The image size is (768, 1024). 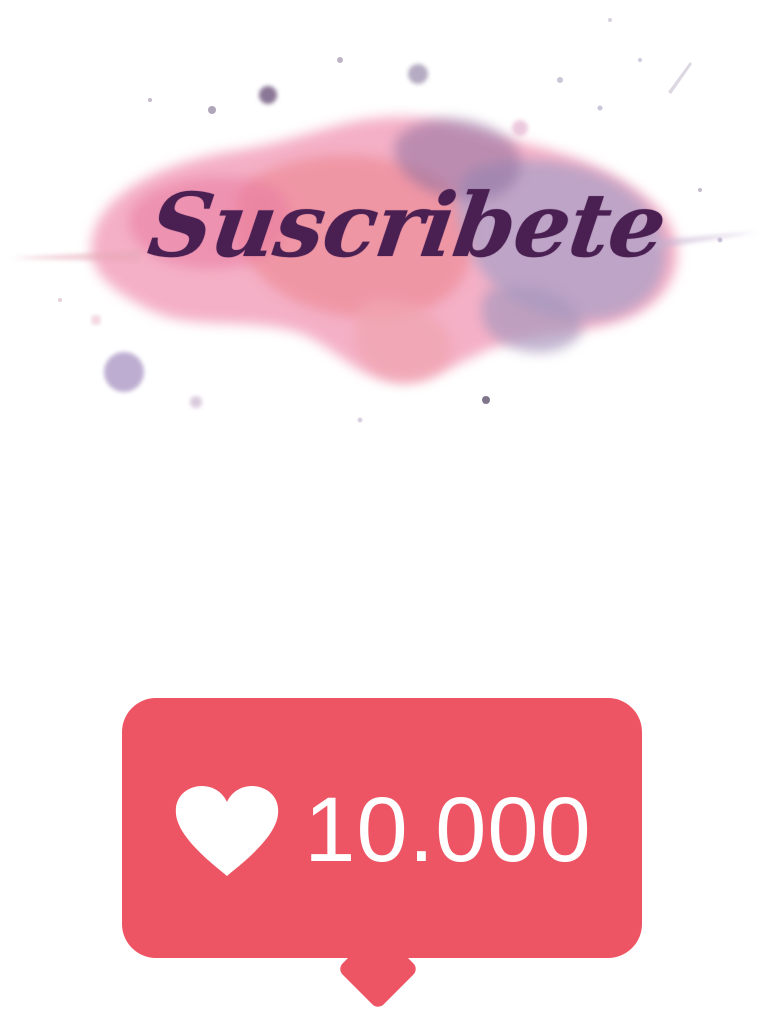 What do you see at coordinates (448, 830) in the screenshot?
I see `like-count: 10.000` at bounding box center [448, 830].